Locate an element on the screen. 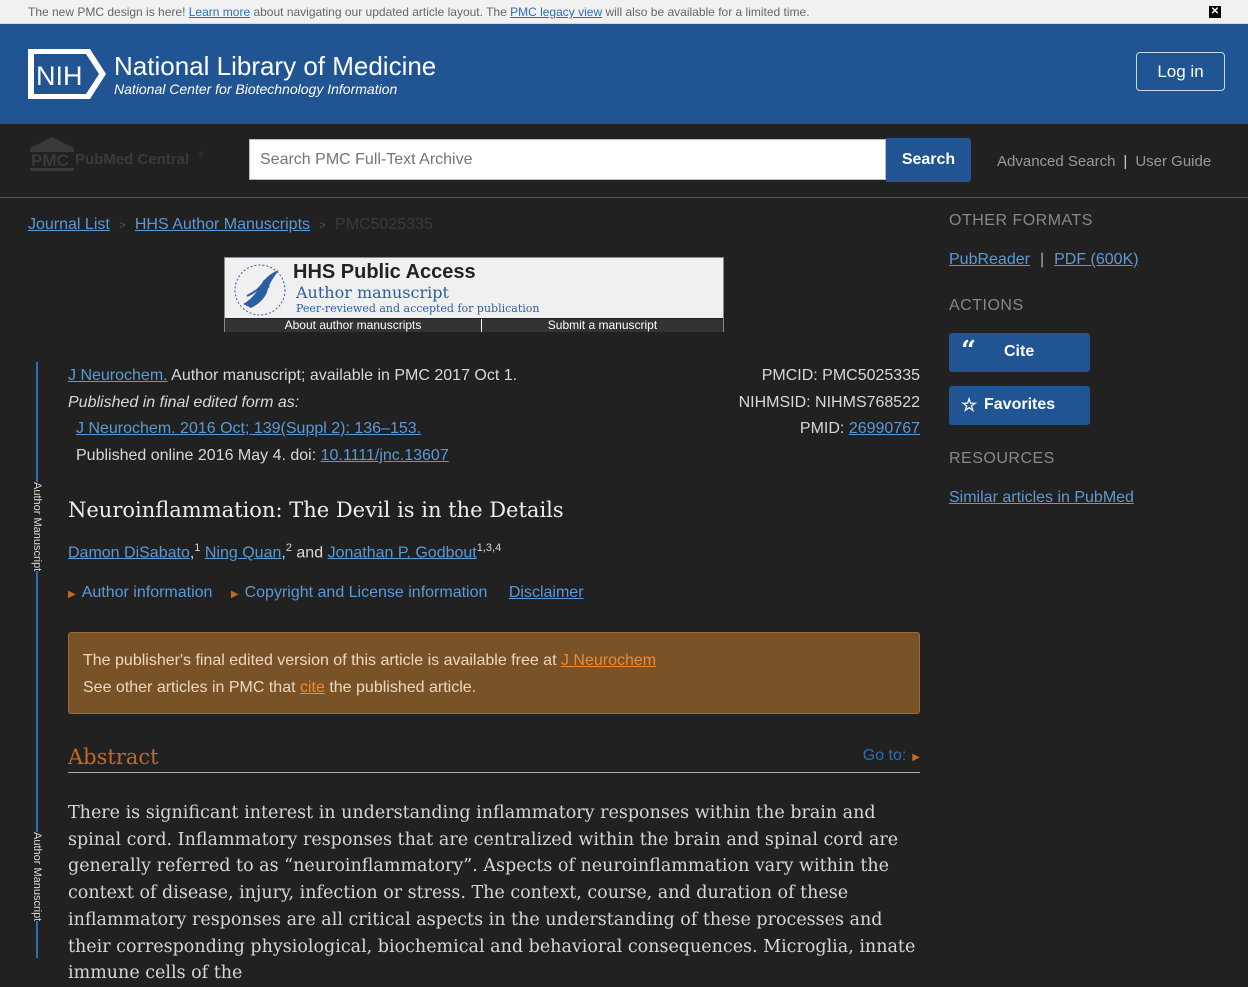 The image size is (1248, 987). pmc-logo-pmc: PMC is located at coordinates (50, 160).